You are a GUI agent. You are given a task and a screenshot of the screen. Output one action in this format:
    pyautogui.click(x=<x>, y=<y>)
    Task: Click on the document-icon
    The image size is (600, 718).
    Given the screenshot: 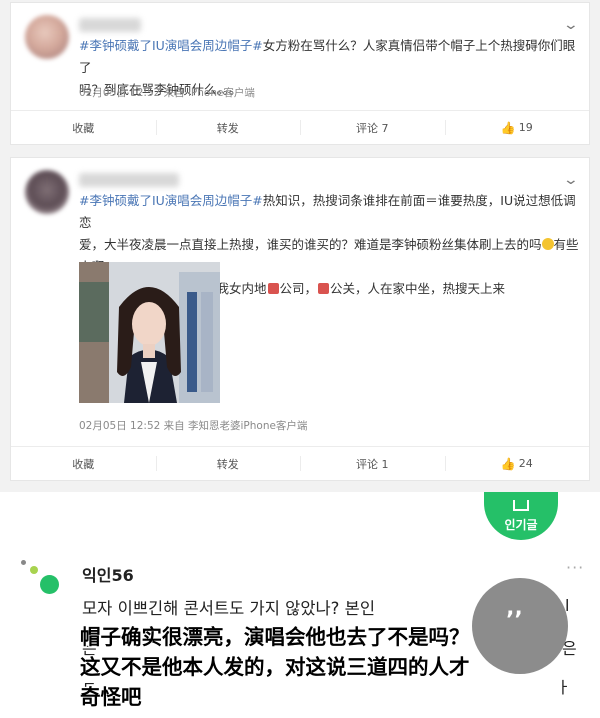 What is the action you would take?
    pyautogui.click(x=521, y=505)
    